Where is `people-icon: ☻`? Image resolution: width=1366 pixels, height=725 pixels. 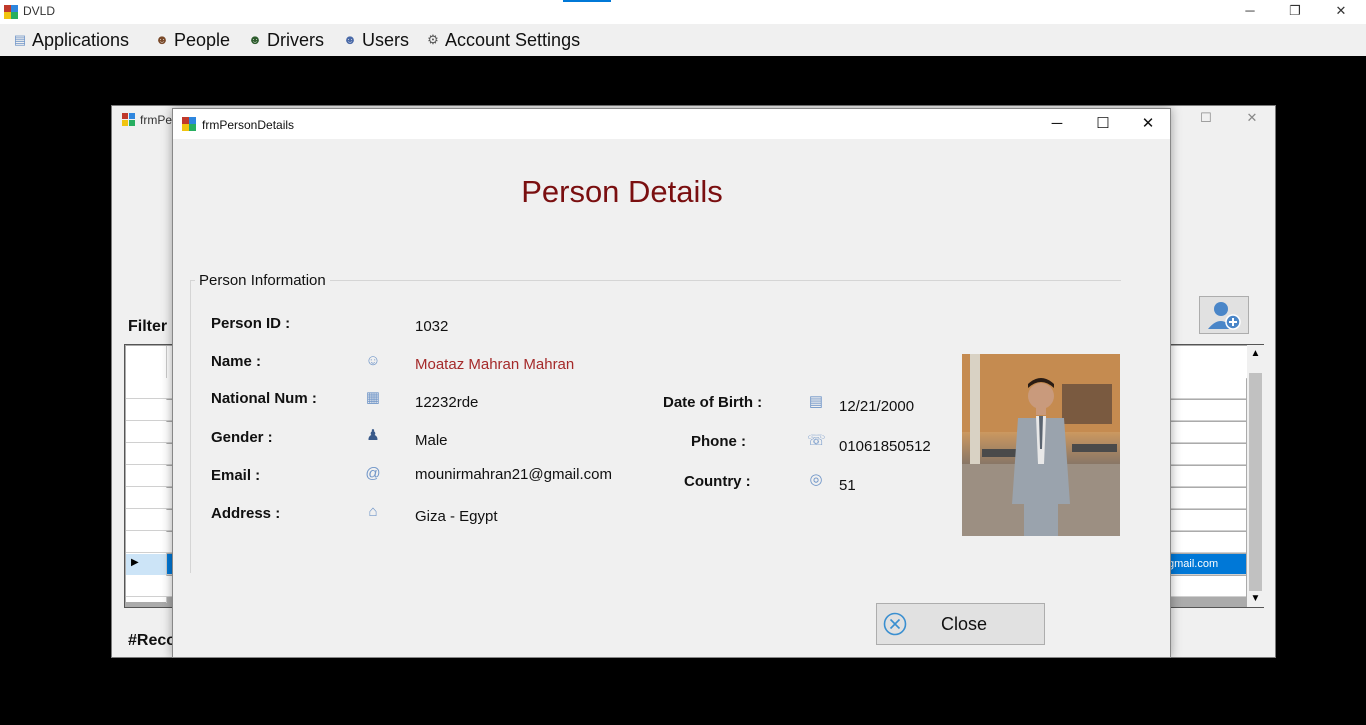
people-icon: ☻ is located at coordinates (162, 39).